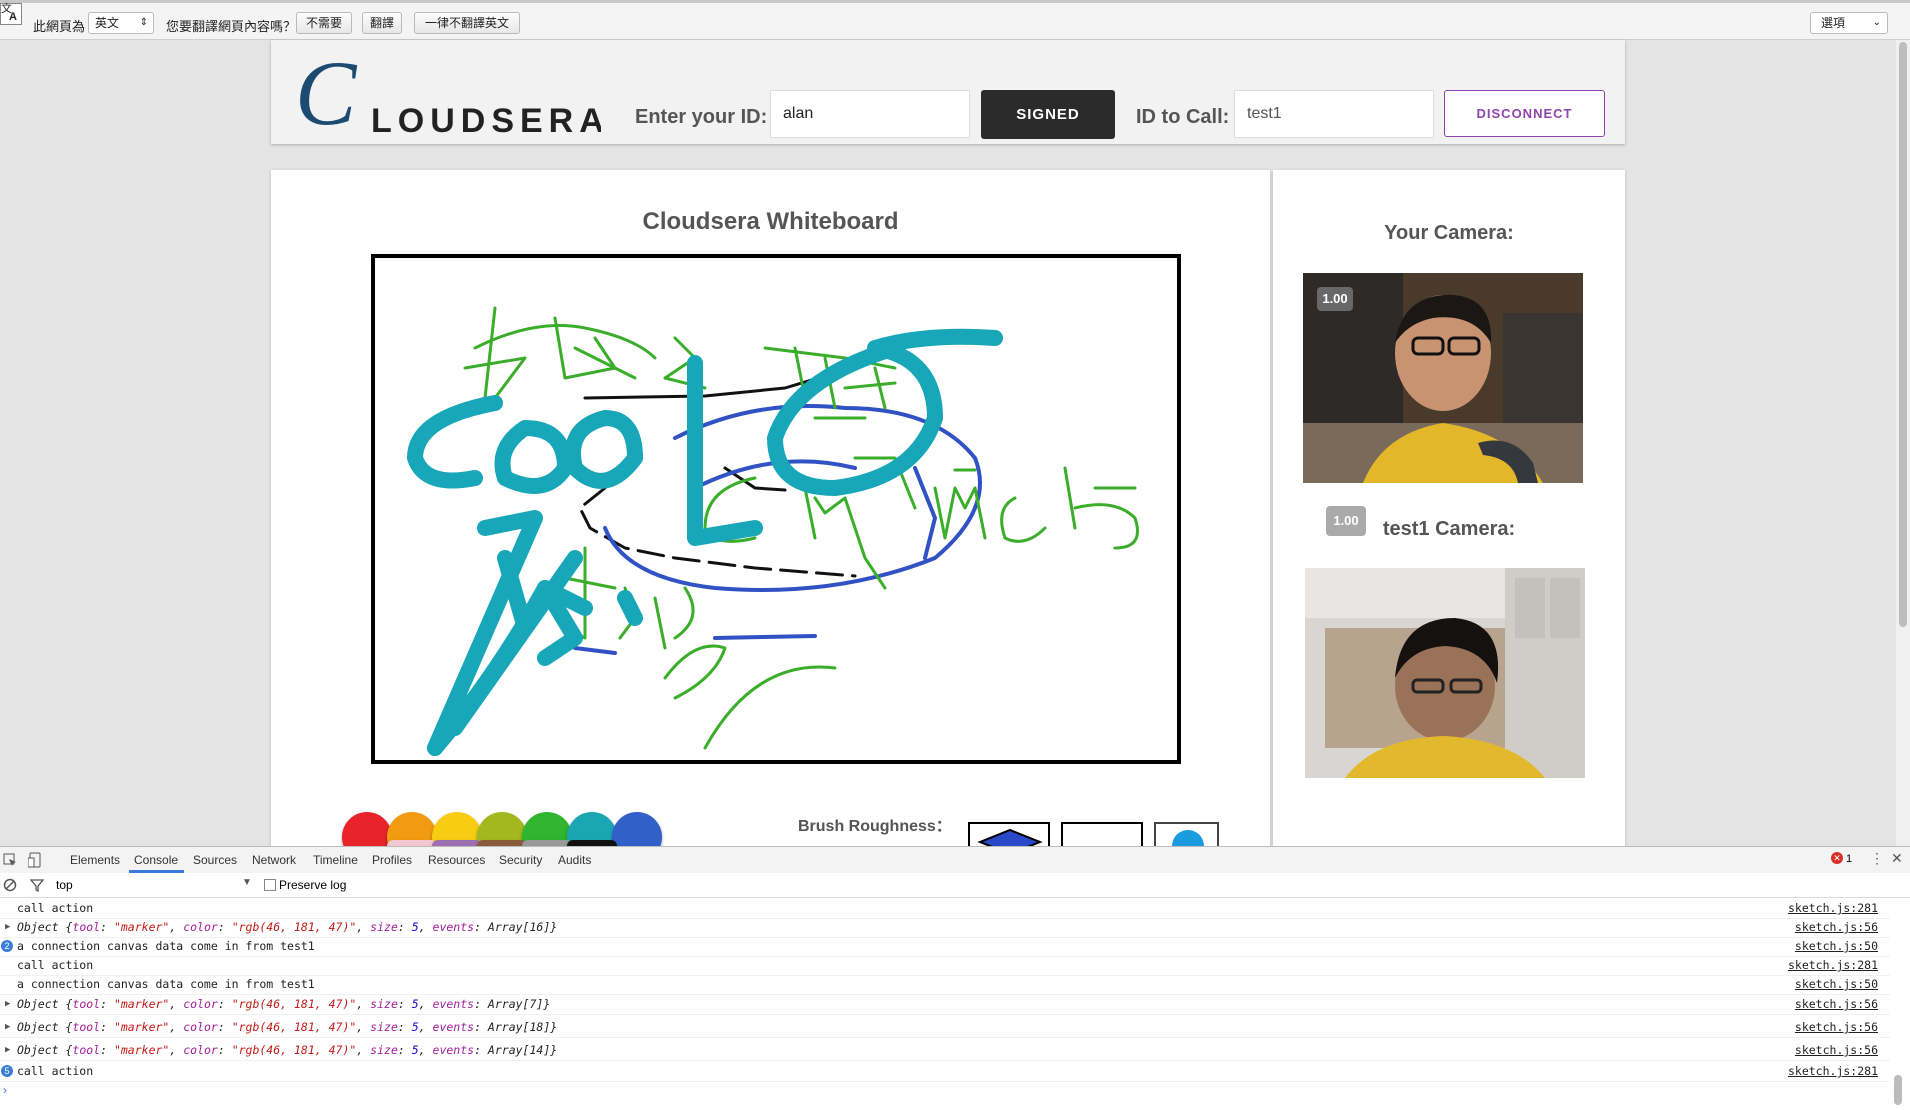 Image resolution: width=1910 pixels, height=1110 pixels. What do you see at coordinates (1849, 23) in the screenshot?
I see `options-select: 選項 ⌄` at bounding box center [1849, 23].